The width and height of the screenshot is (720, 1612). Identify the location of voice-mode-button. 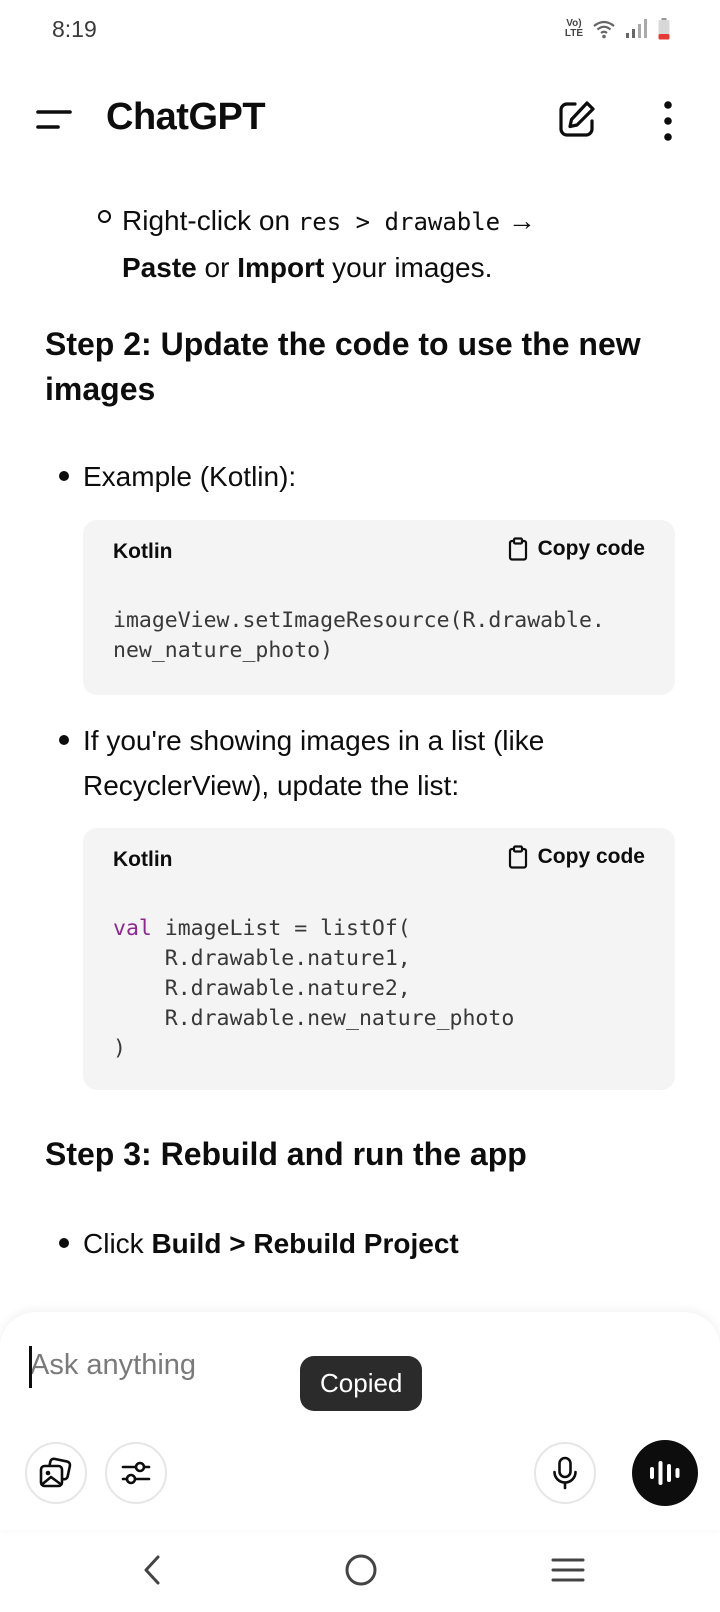
(665, 1473).